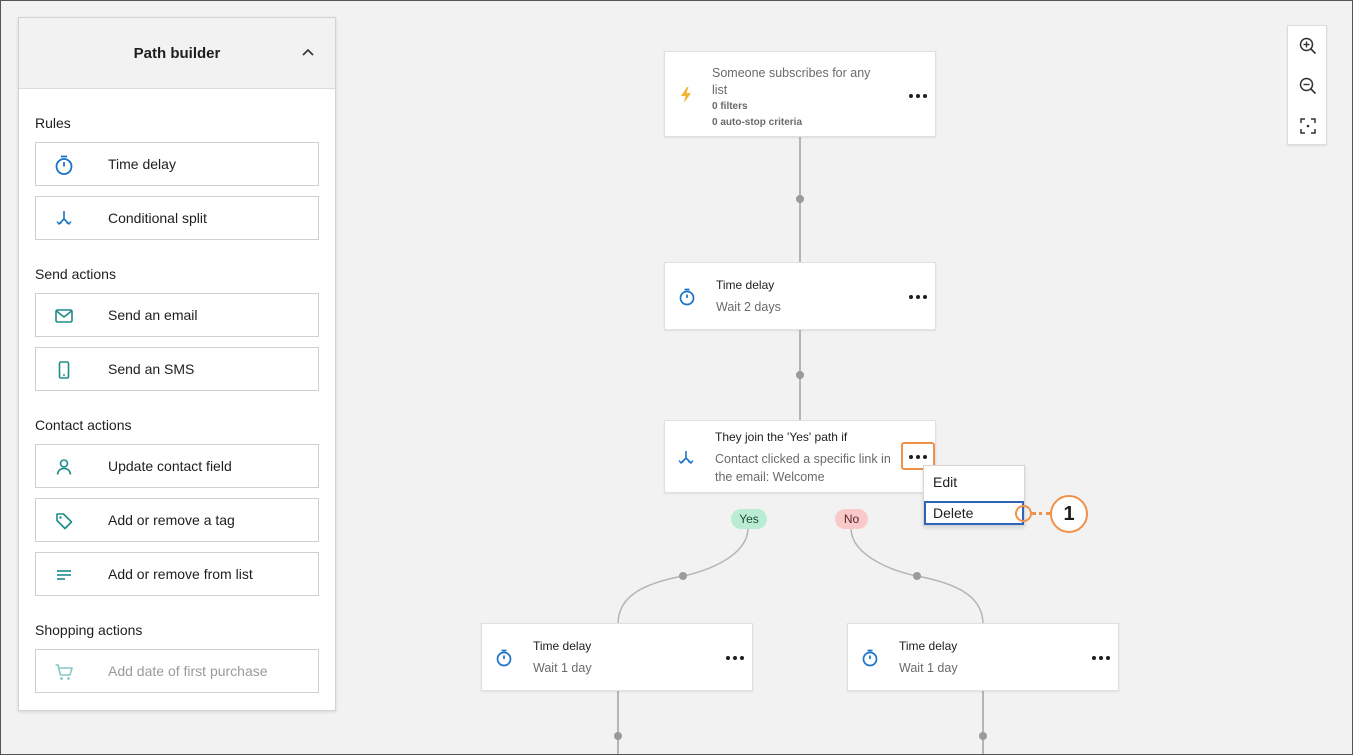 The width and height of the screenshot is (1353, 755). I want to click on branch-lines, so click(800, 576).